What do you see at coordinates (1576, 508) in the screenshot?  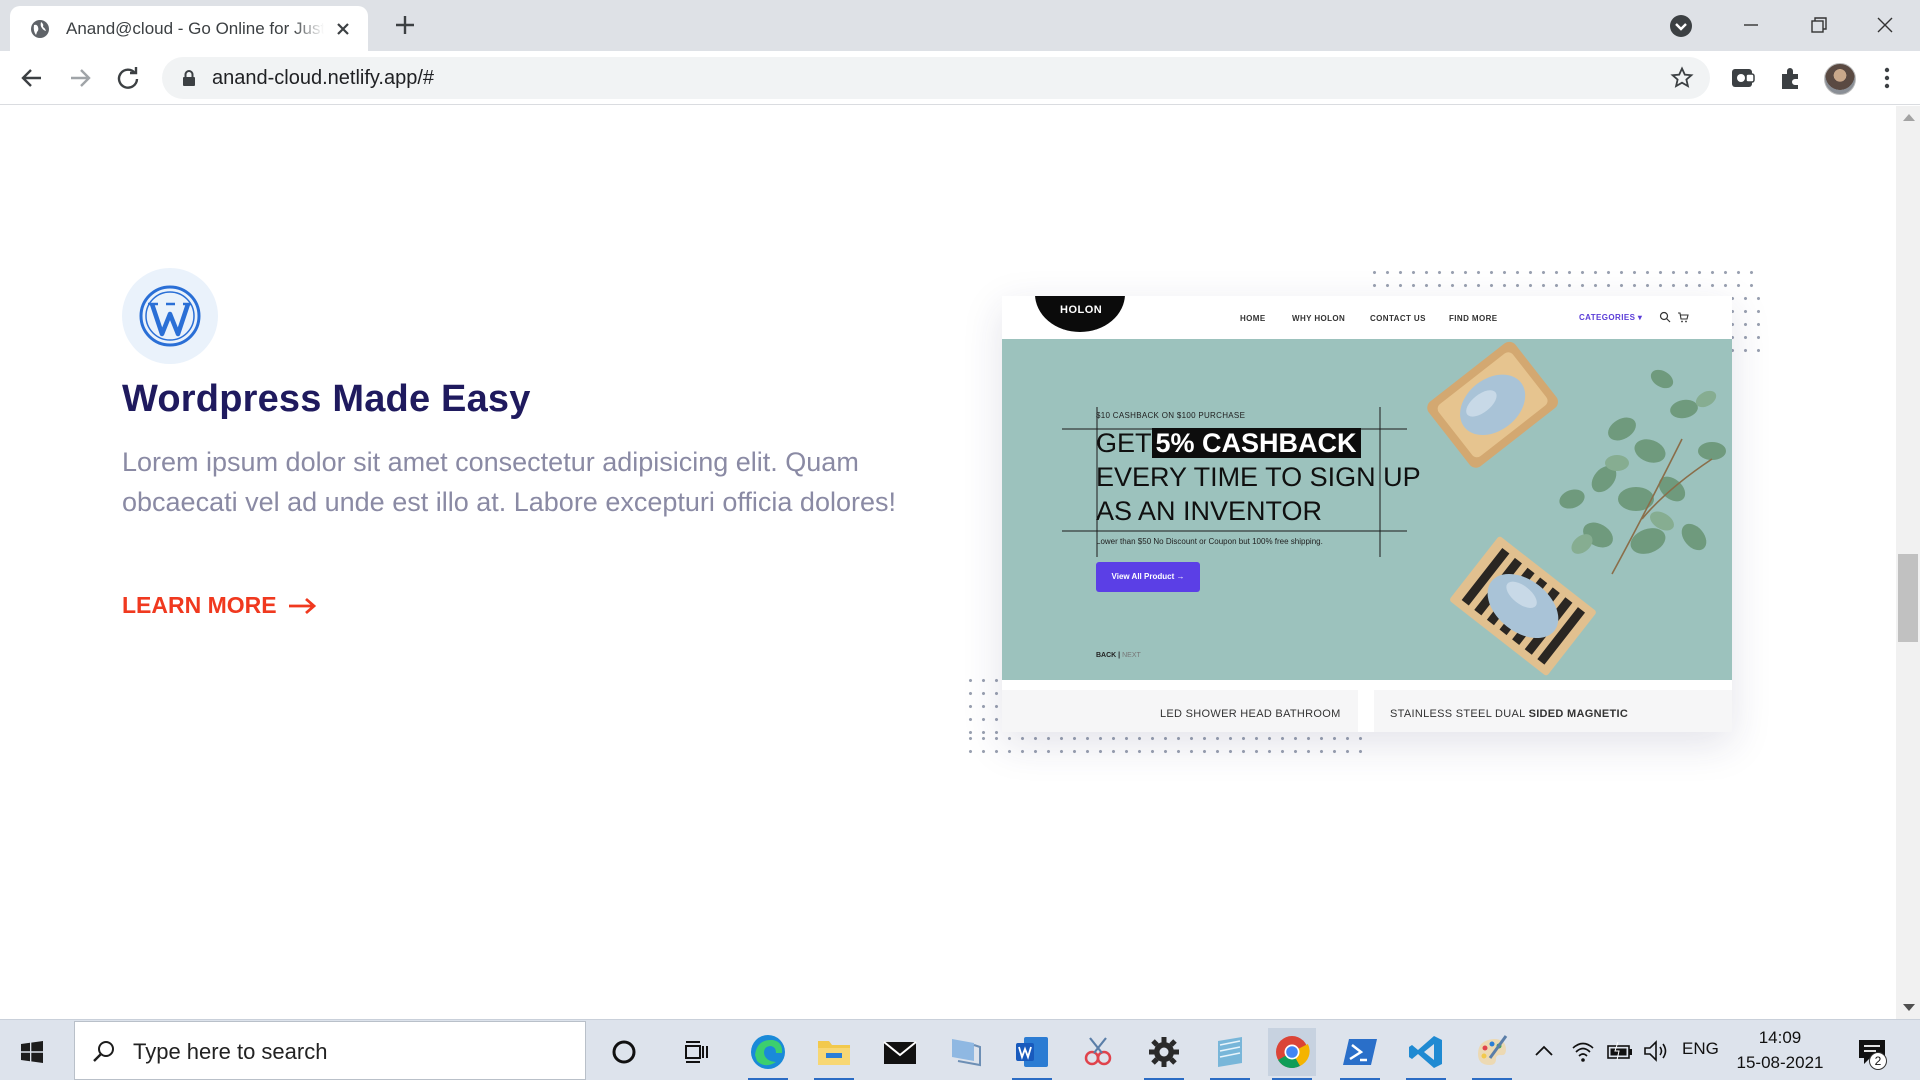 I see `mockup-product-illustration` at bounding box center [1576, 508].